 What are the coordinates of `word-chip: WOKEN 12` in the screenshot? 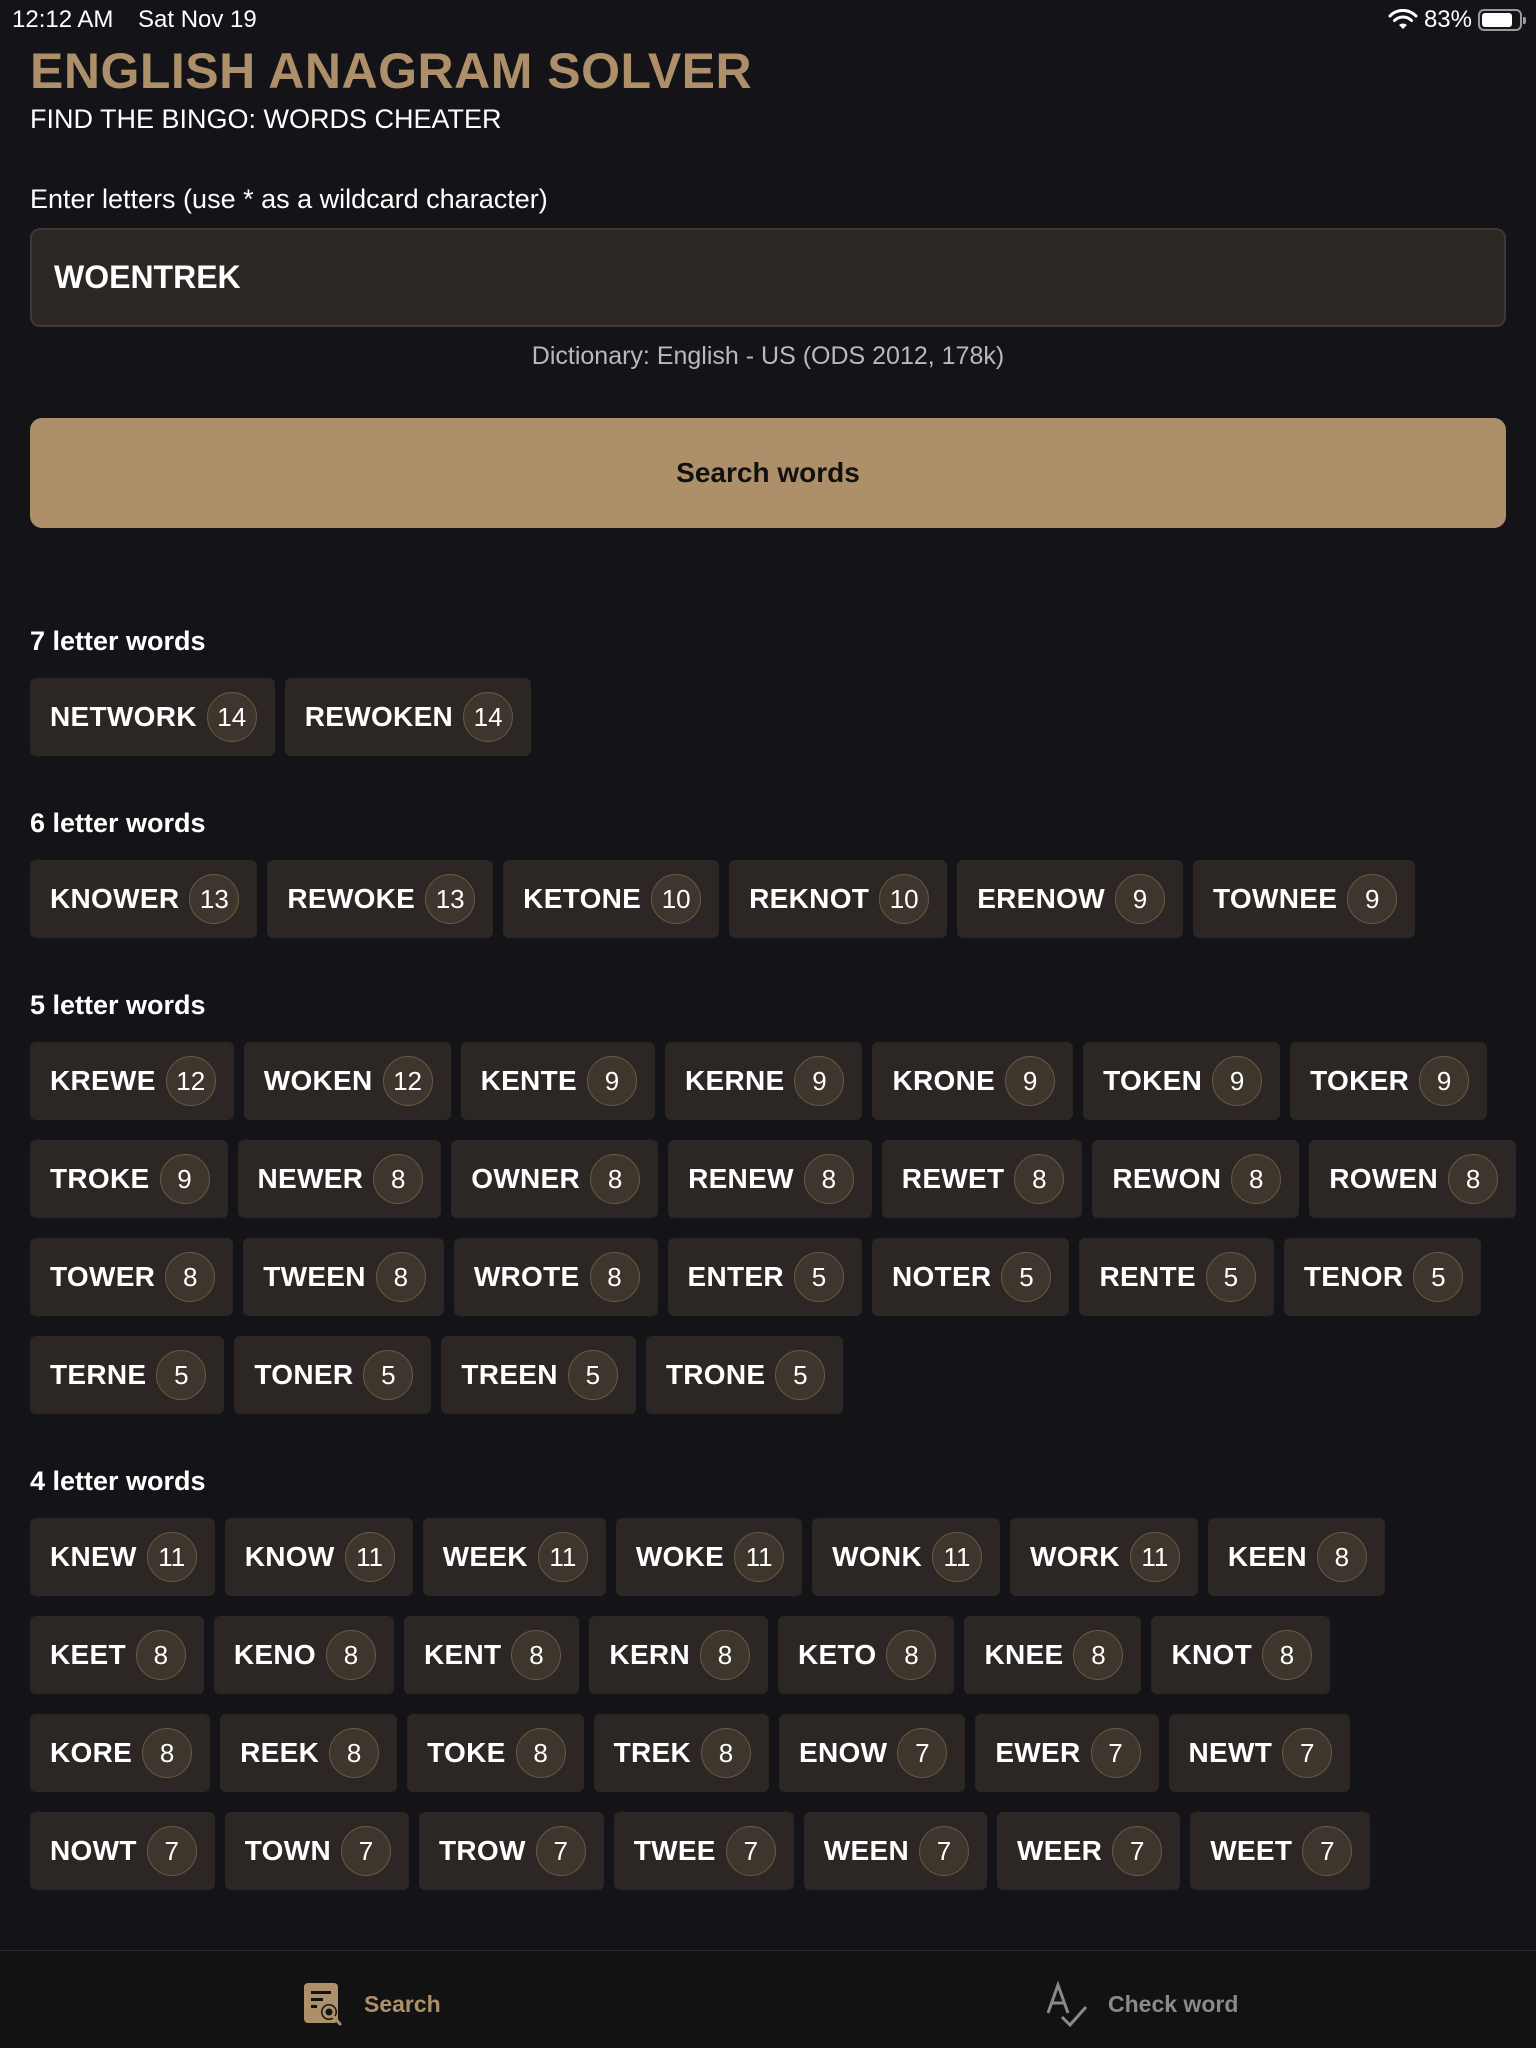 It's located at (347, 1081).